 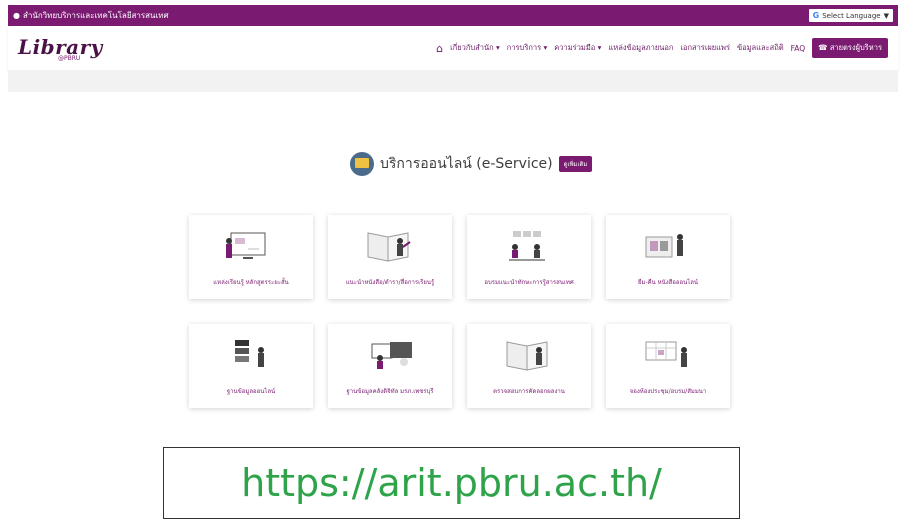 What do you see at coordinates (760, 48) in the screenshot?
I see `nav-item-statistics: ข้อมูลและสถิติ` at bounding box center [760, 48].